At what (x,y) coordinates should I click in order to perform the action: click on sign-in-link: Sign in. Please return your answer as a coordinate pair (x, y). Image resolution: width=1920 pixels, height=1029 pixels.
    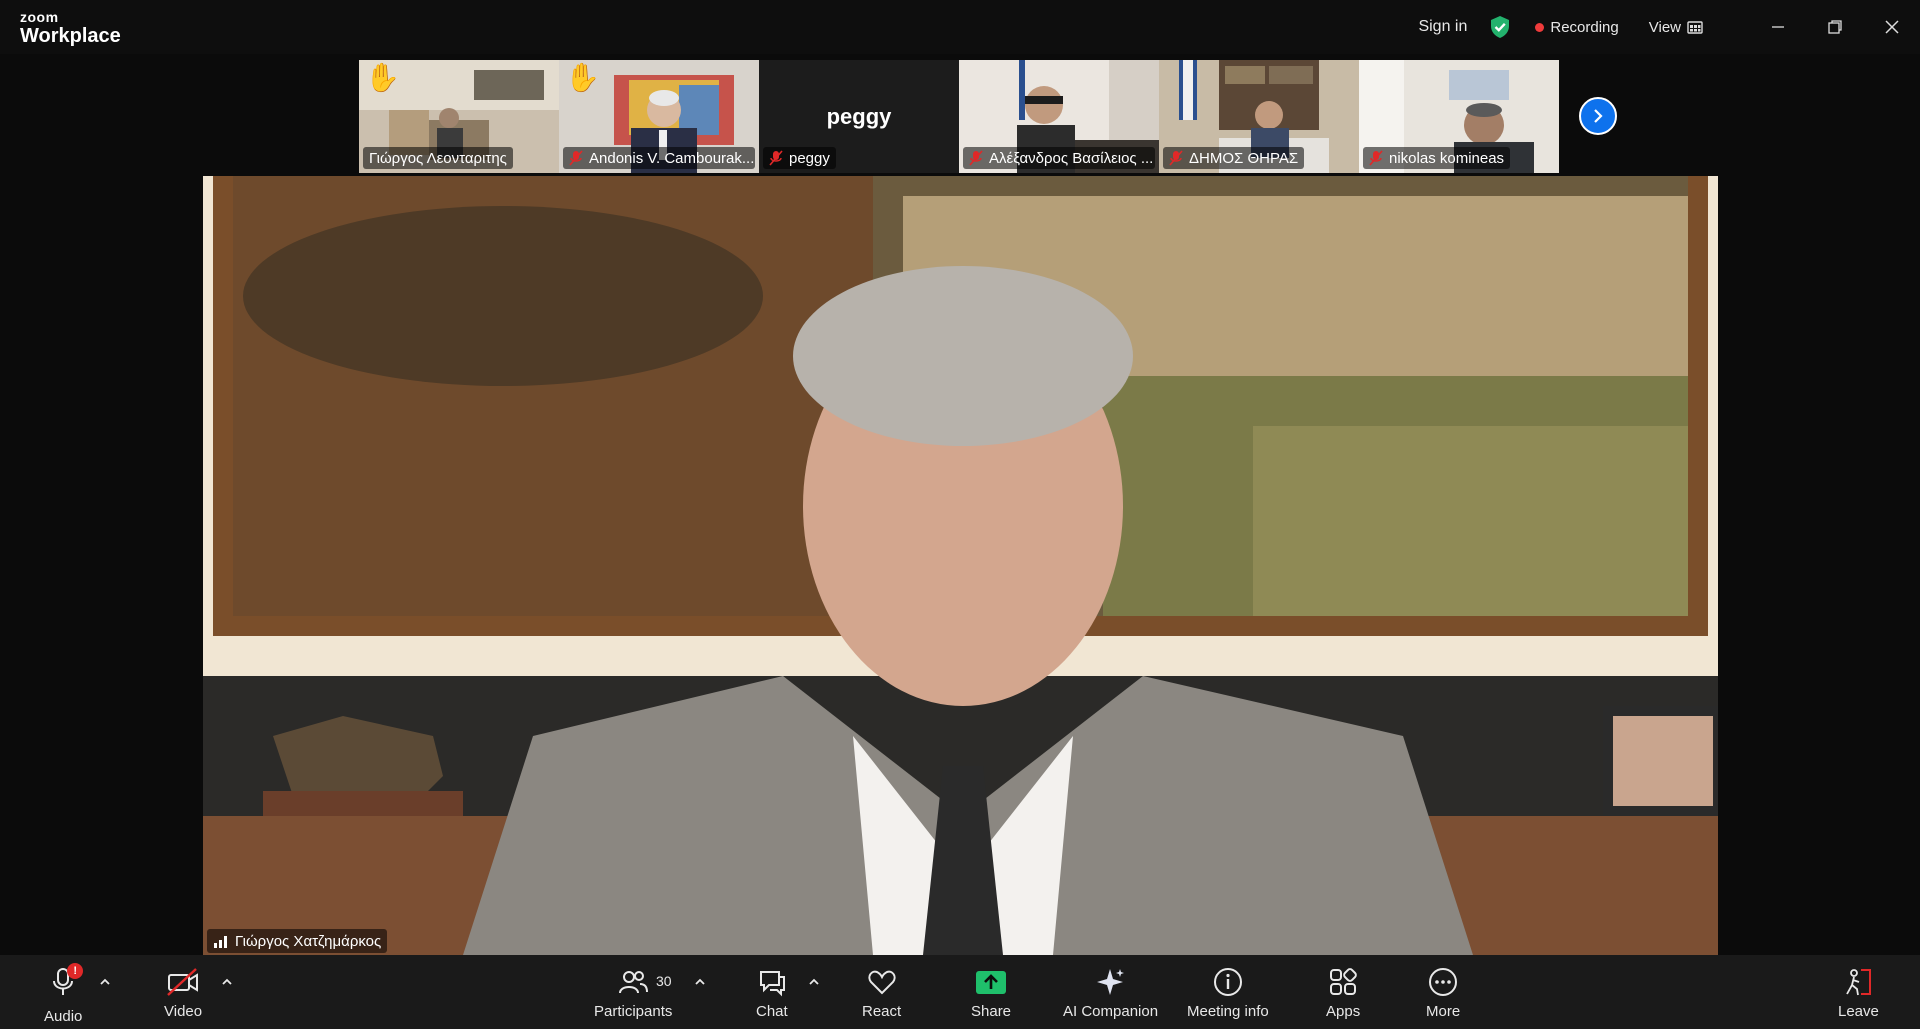
    Looking at the image, I should click on (1442, 27).